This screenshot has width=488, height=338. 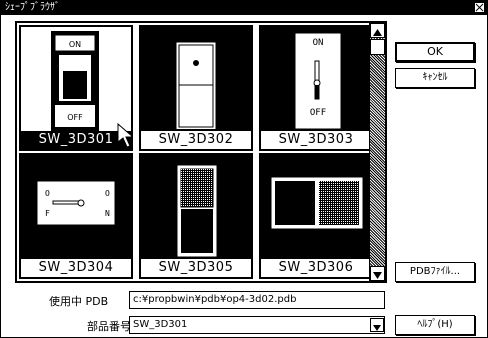 What do you see at coordinates (377, 47) in the screenshot?
I see `scroll-thumb` at bounding box center [377, 47].